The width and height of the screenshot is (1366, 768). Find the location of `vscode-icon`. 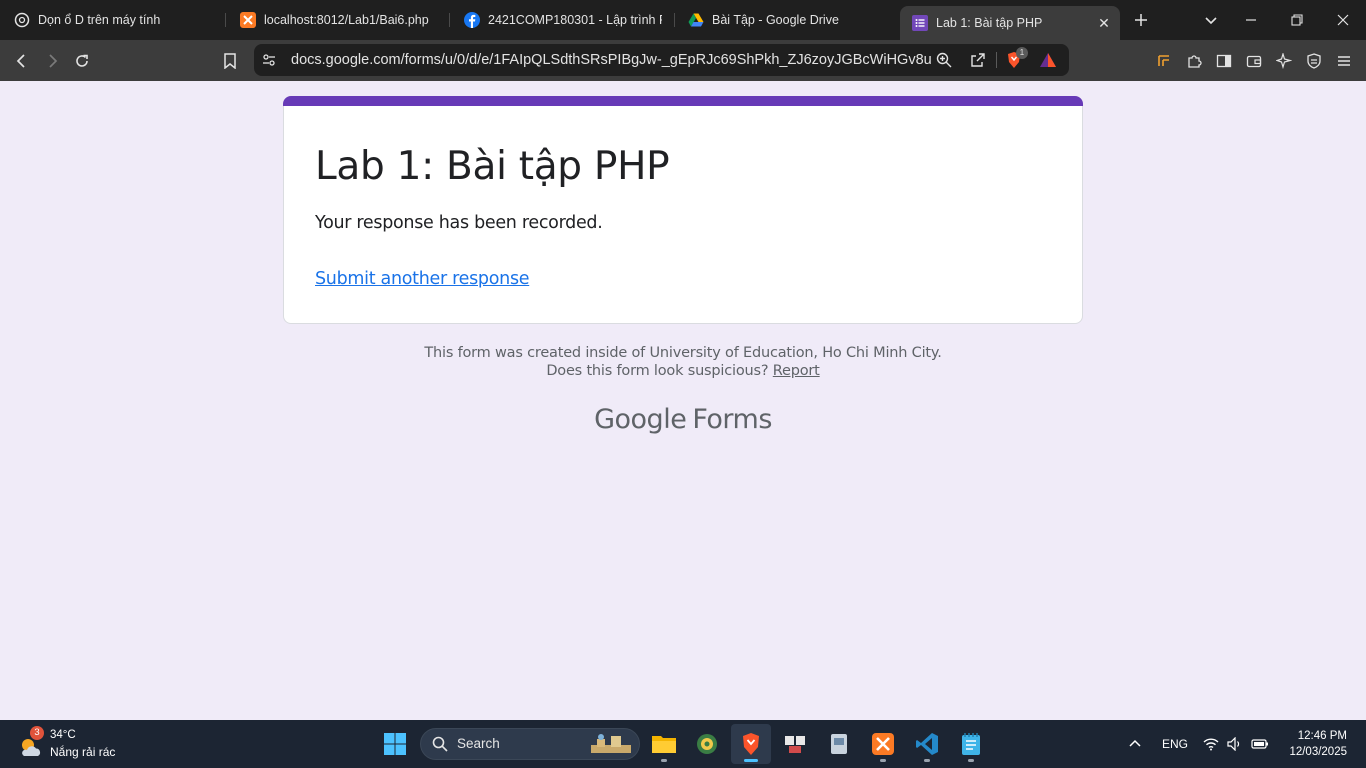

vscode-icon is located at coordinates (927, 744).